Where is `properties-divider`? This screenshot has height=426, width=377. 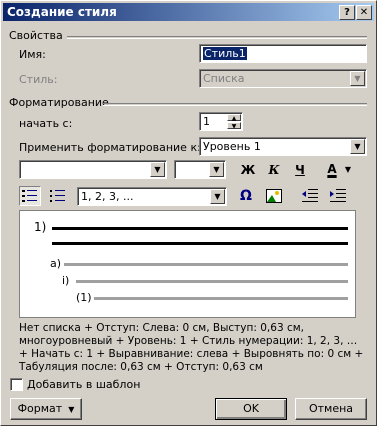 properties-divider is located at coordinates (217, 37).